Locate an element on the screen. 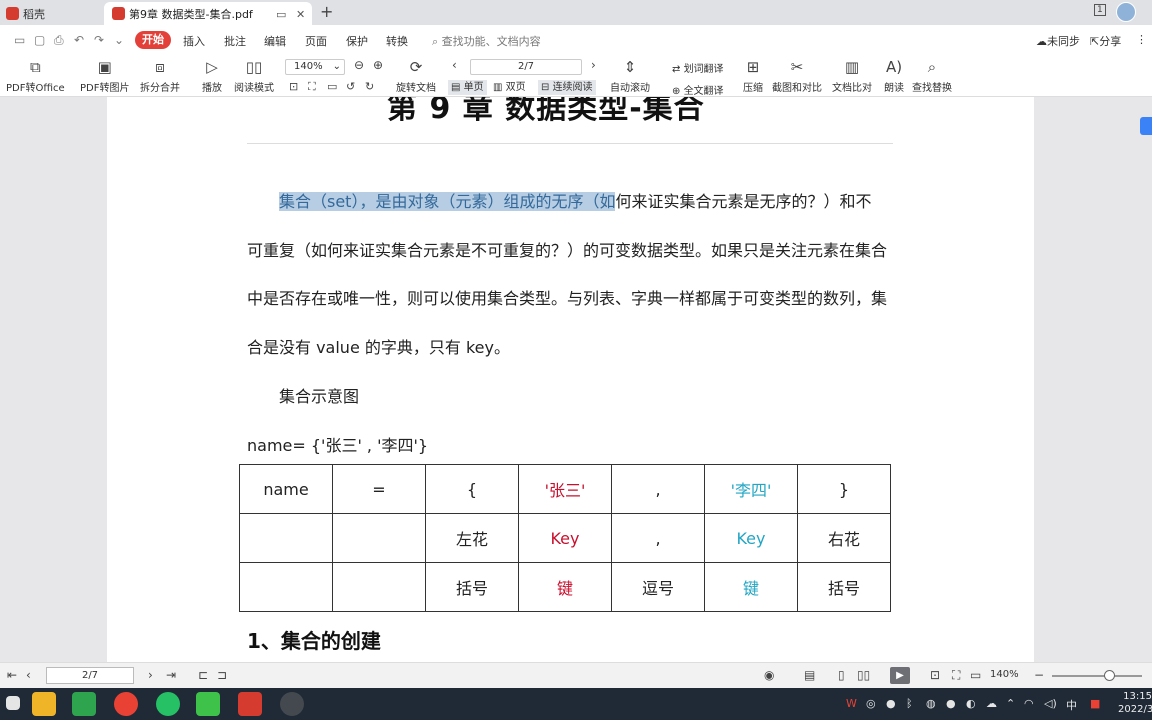  single-page-button: ▤ 单页 is located at coordinates (467, 87).